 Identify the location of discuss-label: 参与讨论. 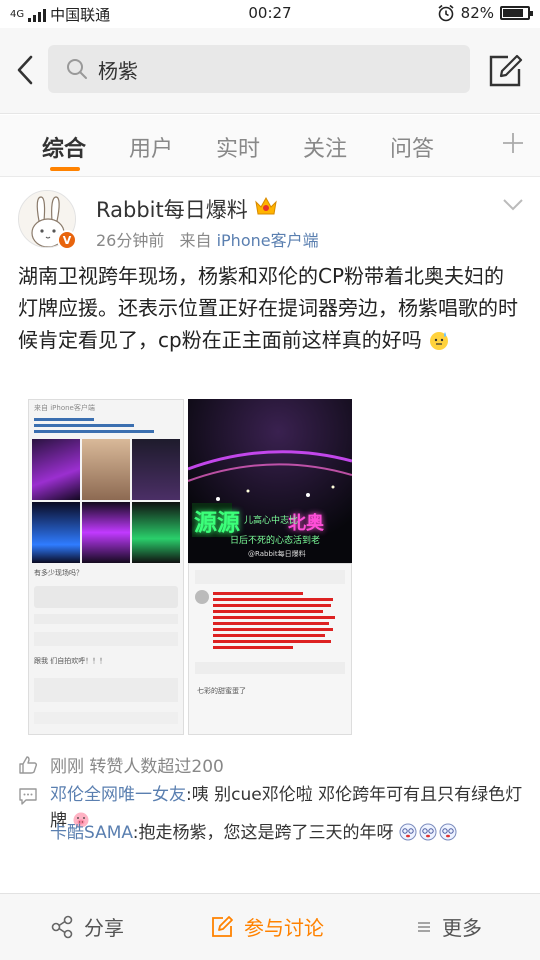
(284, 928).